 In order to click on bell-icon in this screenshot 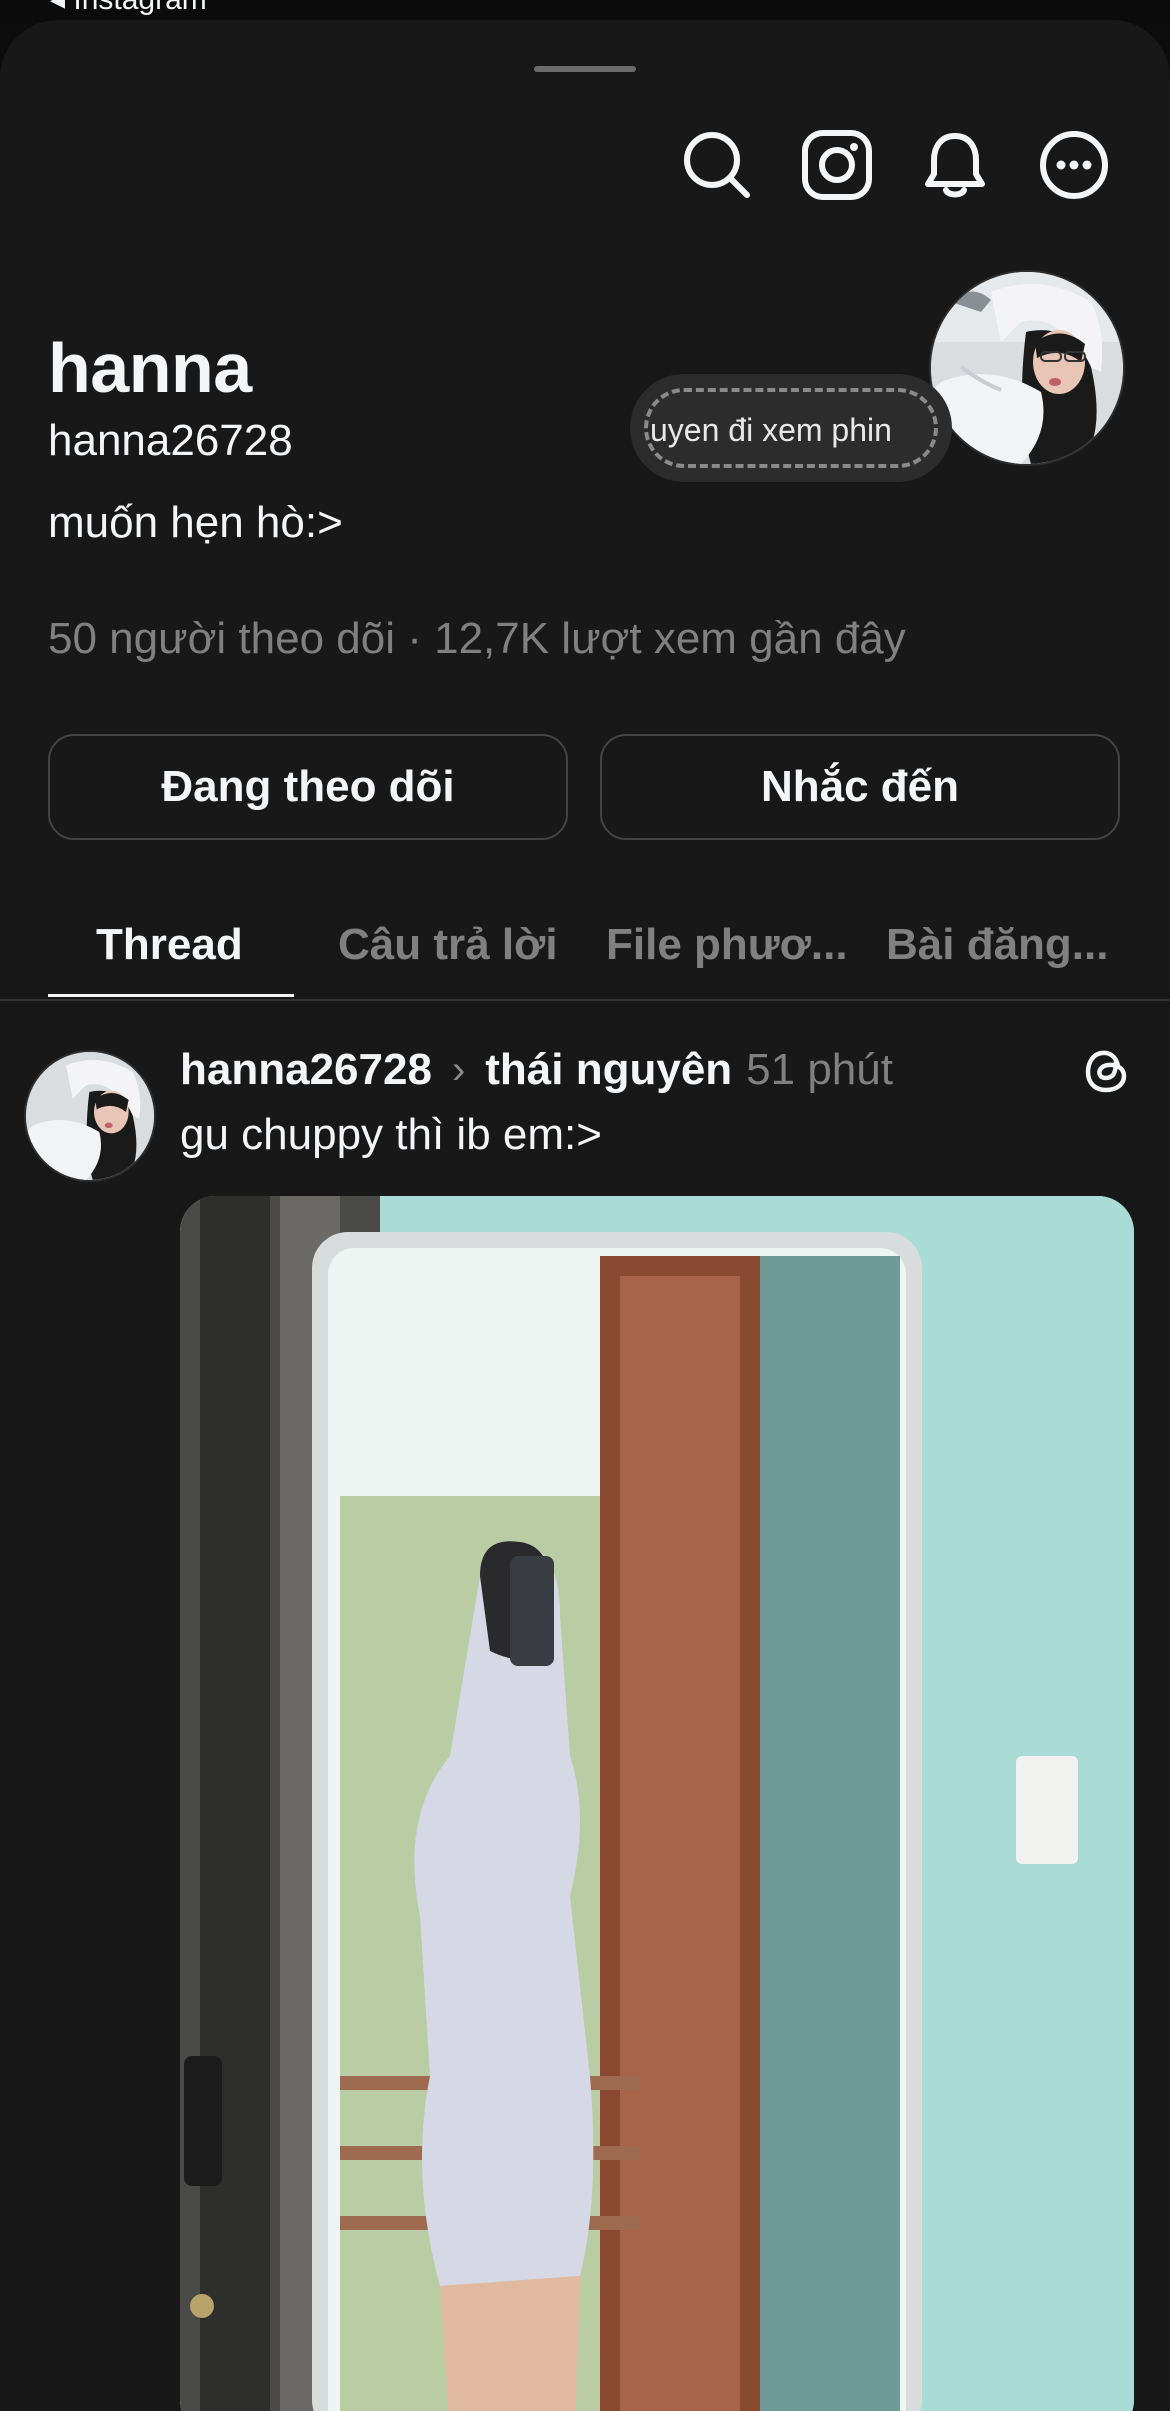, I will do `click(955, 165)`.